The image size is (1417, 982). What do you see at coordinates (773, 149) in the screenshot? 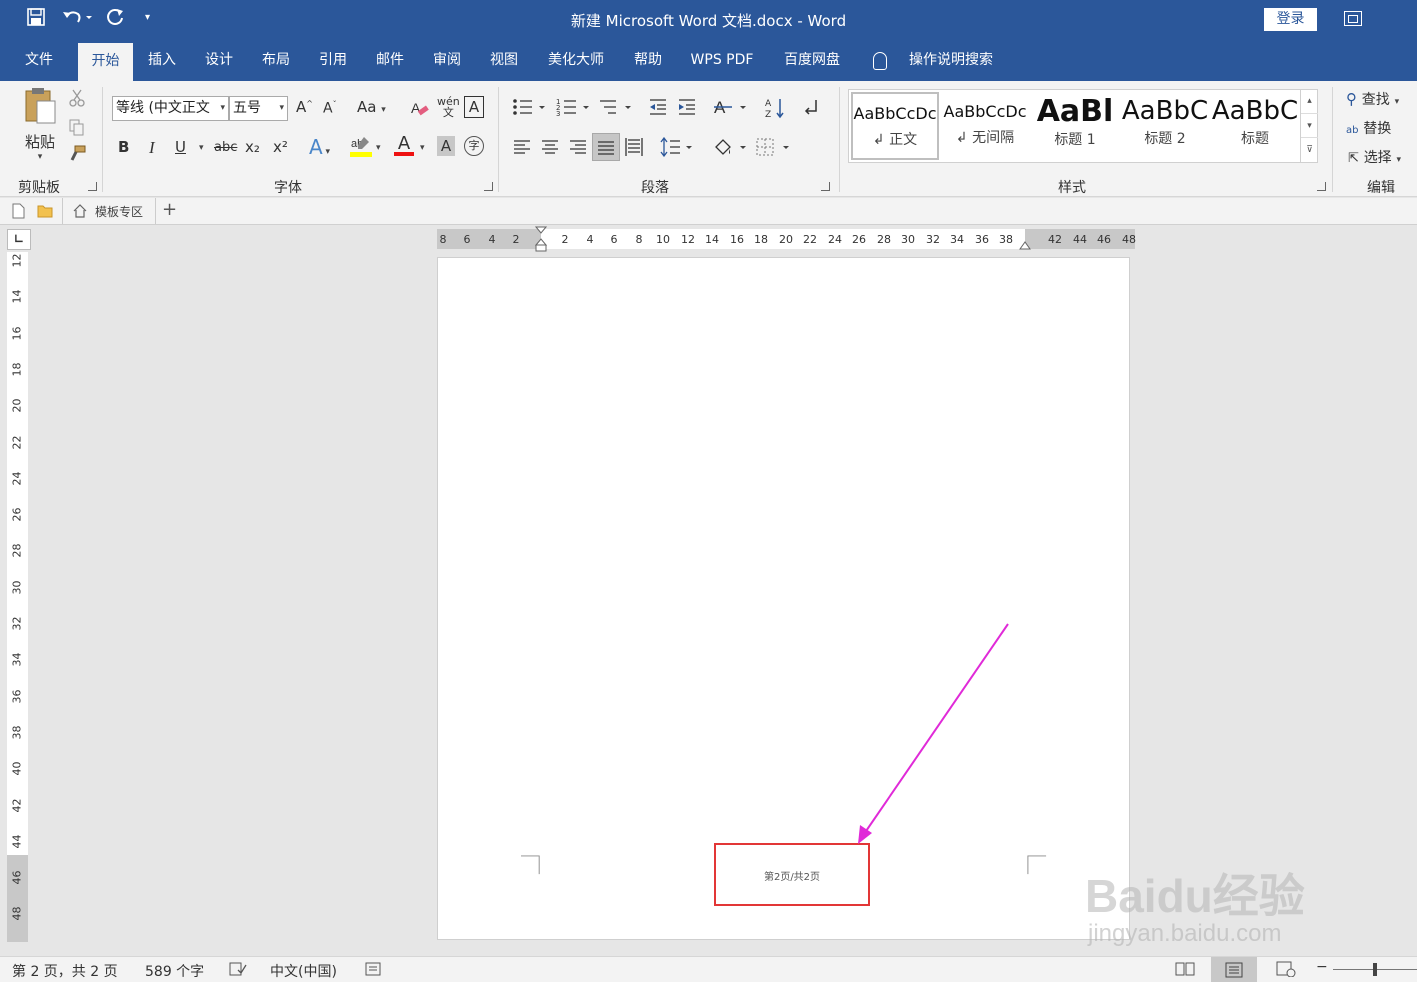
I see `borders-icon` at bounding box center [773, 149].